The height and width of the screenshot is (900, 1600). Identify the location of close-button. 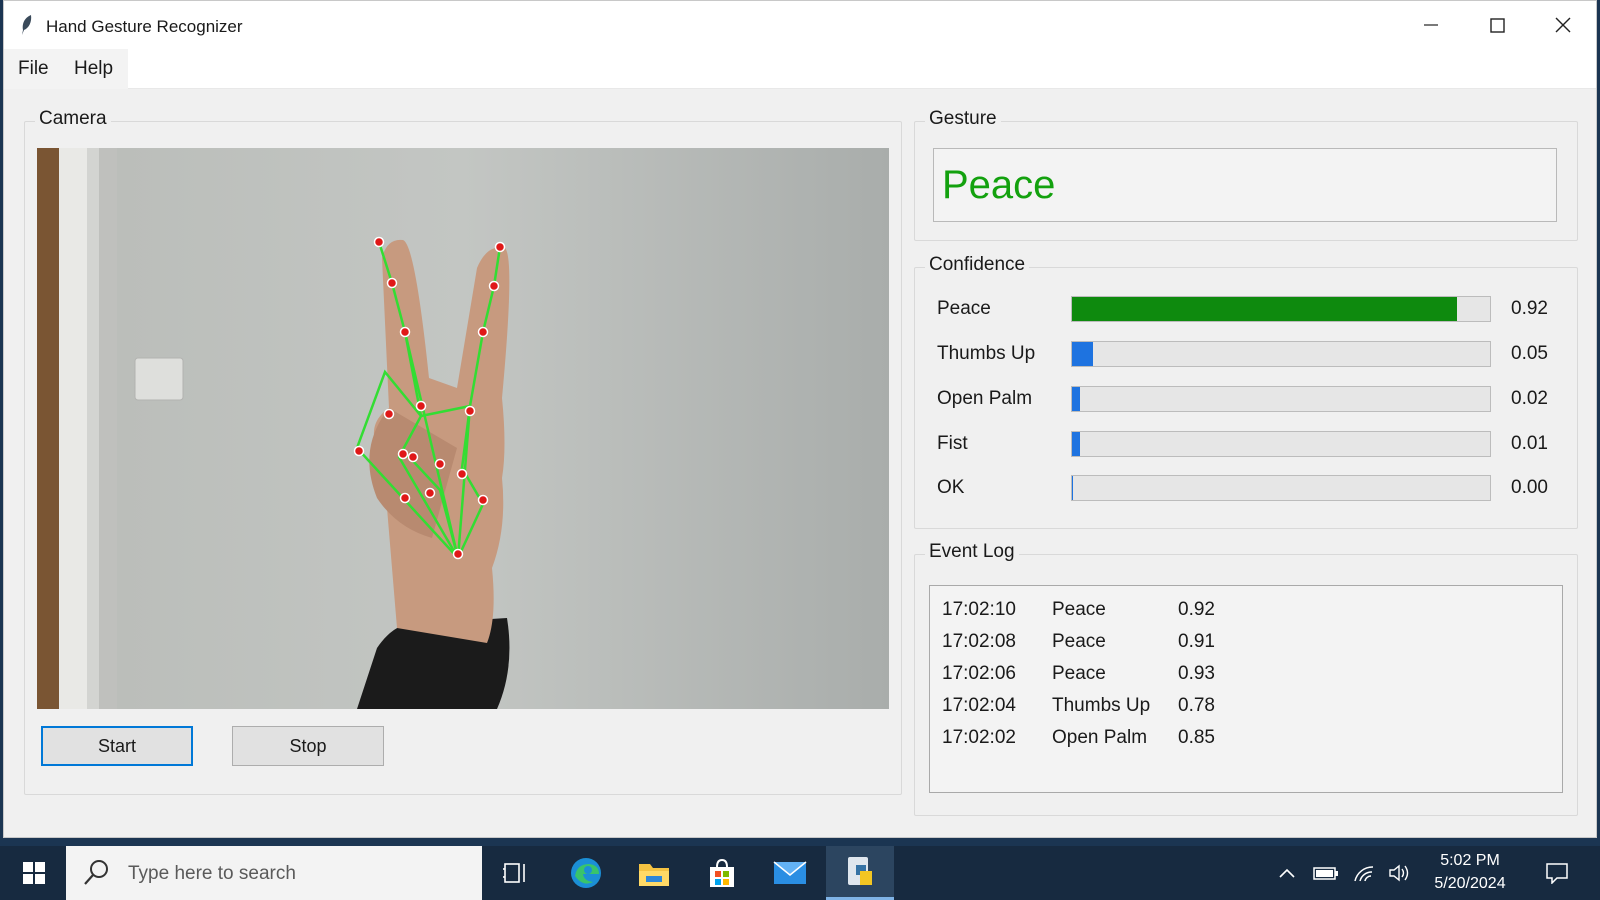
(1563, 25).